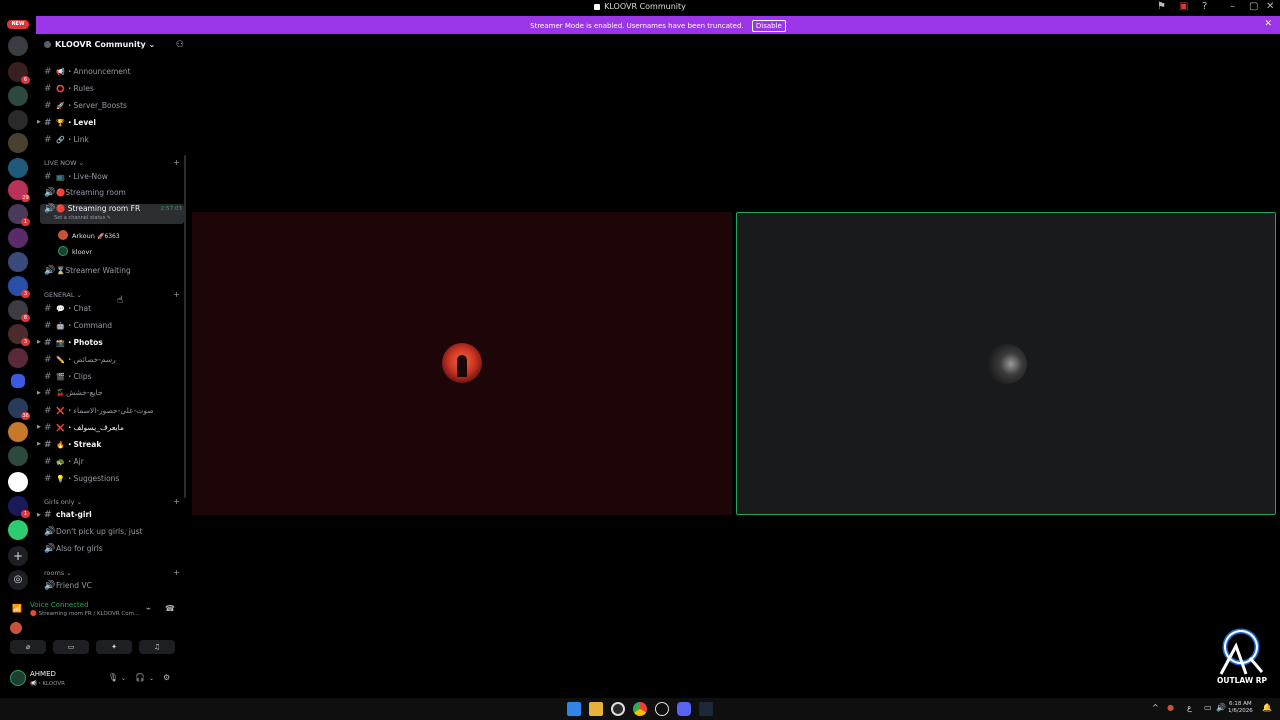 The image size is (1280, 720). What do you see at coordinates (114, 178) in the screenshot?
I see `channel-item: # 📺・Live-Now` at bounding box center [114, 178].